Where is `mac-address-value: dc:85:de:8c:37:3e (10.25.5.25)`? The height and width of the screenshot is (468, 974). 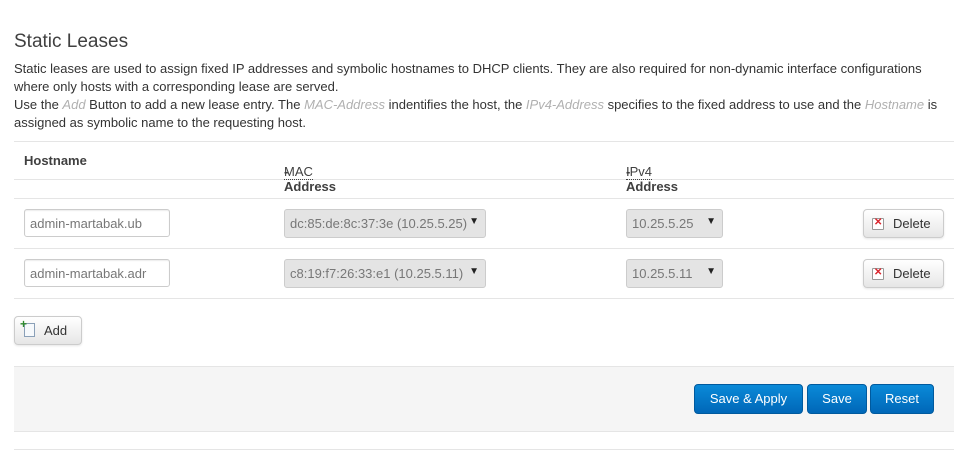
mac-address-value: dc:85:de:8c:37:3e (10.25.5.25) is located at coordinates (379, 223).